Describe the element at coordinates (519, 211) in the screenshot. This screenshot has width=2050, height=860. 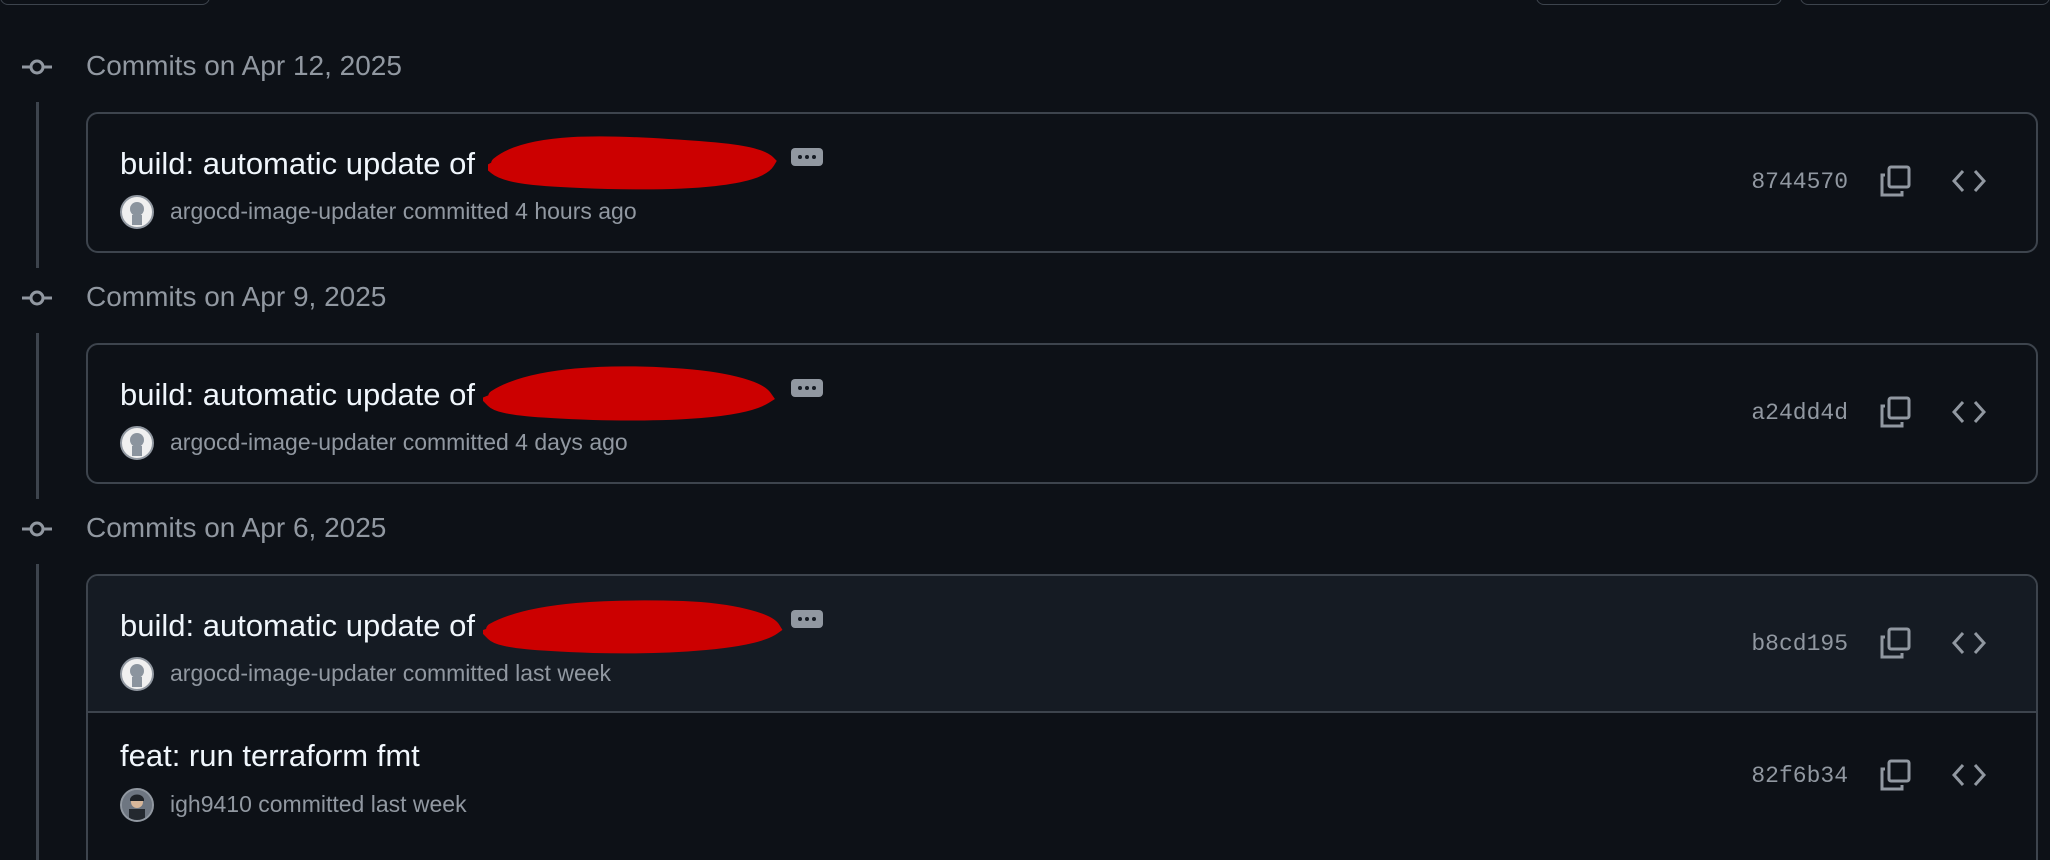
I see `commit-time: committed 4 hours ago` at that location.